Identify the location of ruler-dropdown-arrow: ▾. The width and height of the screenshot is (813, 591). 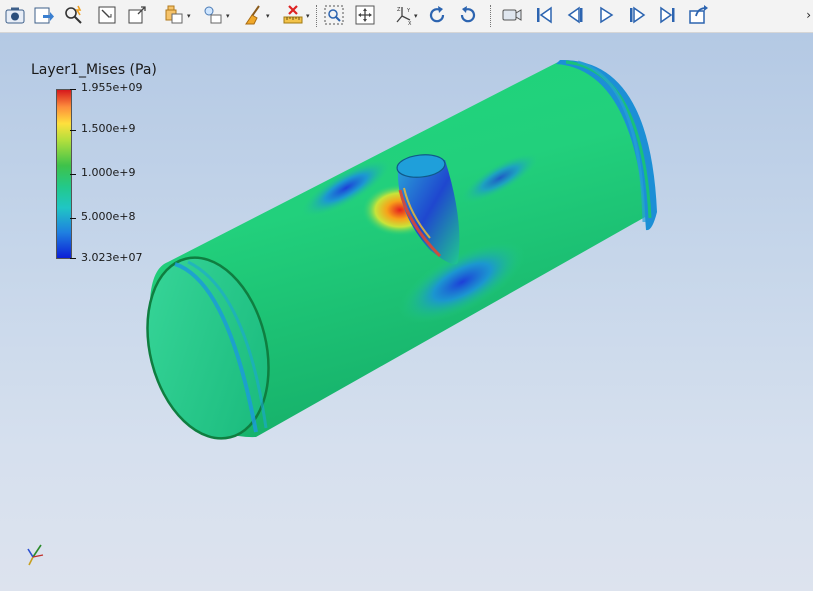
(309, 16).